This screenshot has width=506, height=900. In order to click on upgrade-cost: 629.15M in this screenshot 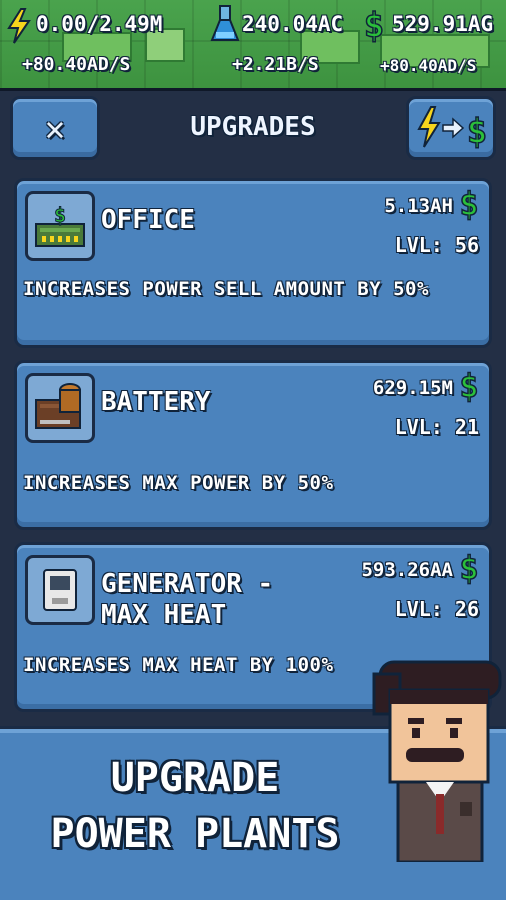, I will do `click(412, 388)`.